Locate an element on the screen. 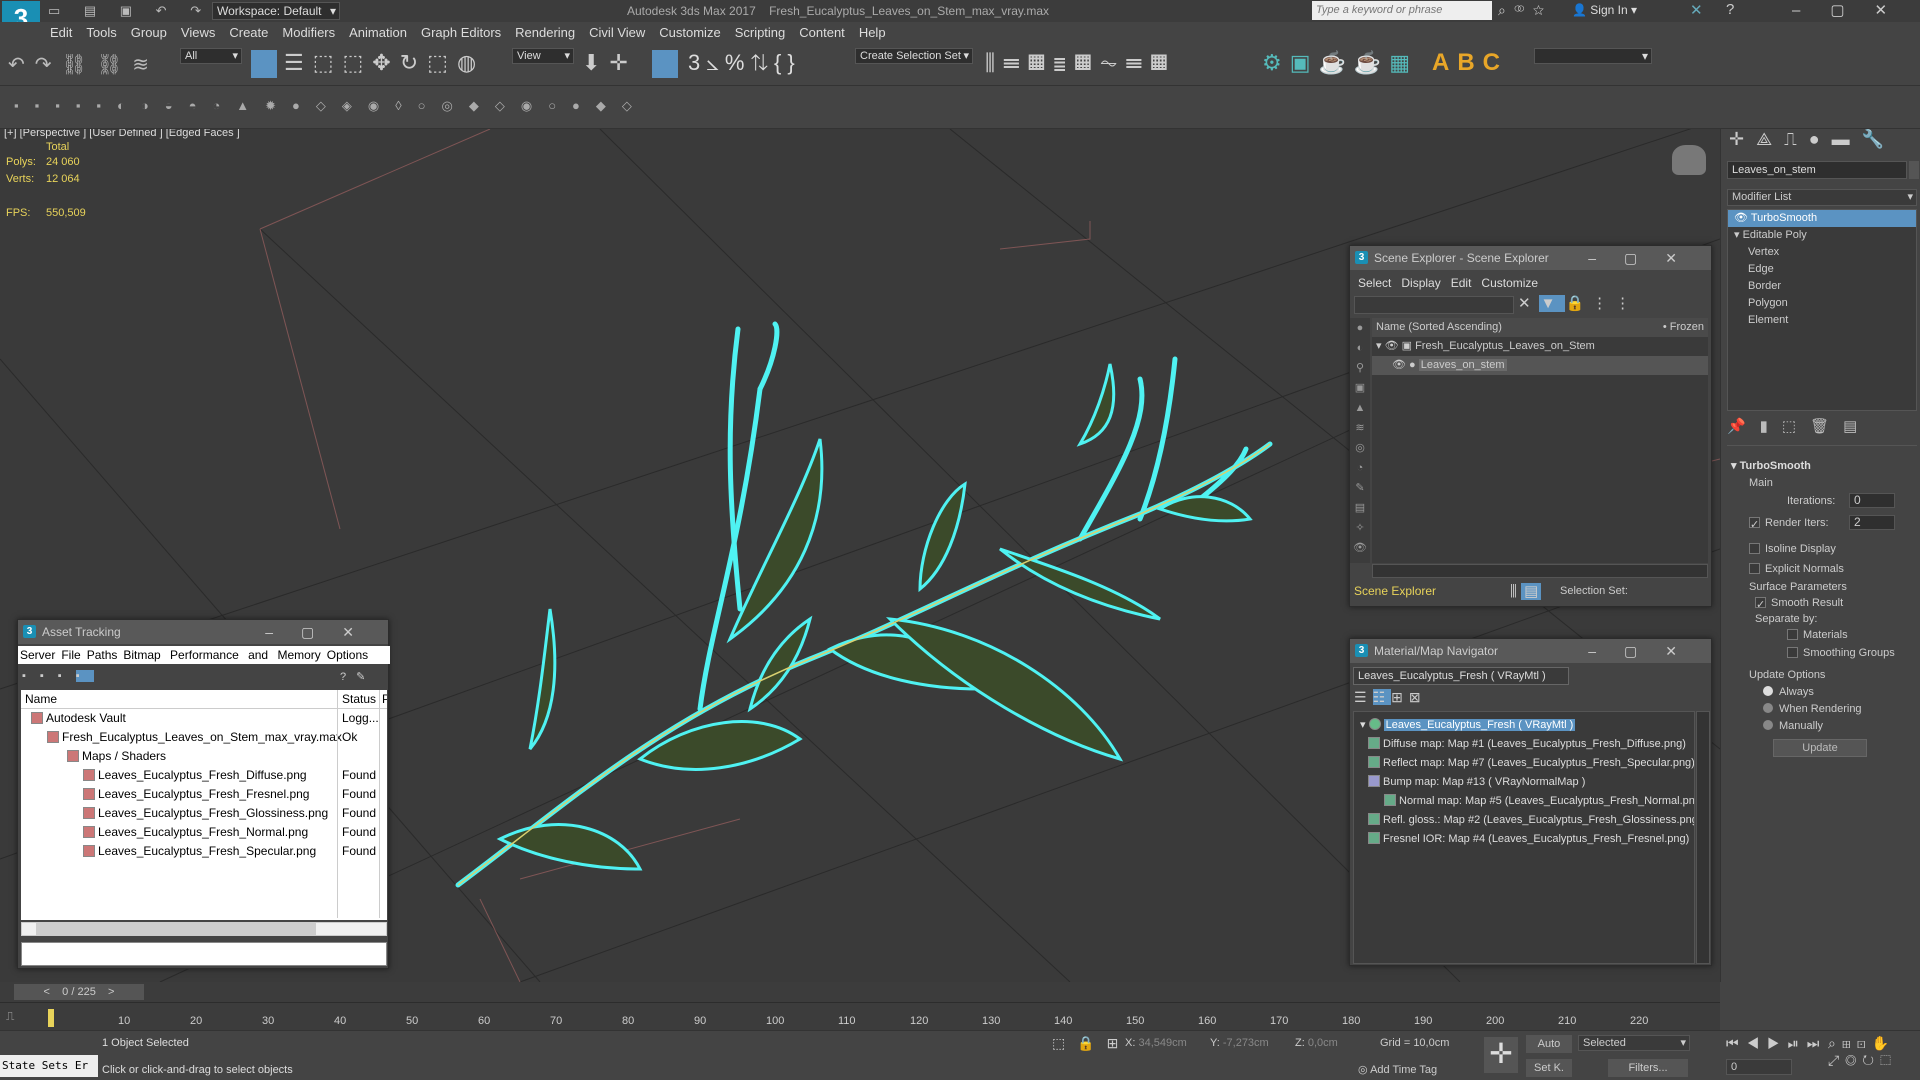 The image size is (1920, 1080). add-key-button: ✛ is located at coordinates (1501, 1055).